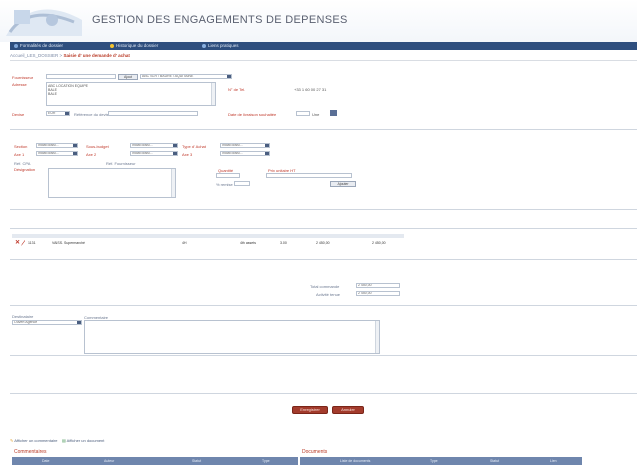 This screenshot has height=471, width=637. What do you see at coordinates (19, 154) in the screenshot?
I see `axe1-label: Axe 1` at bounding box center [19, 154].